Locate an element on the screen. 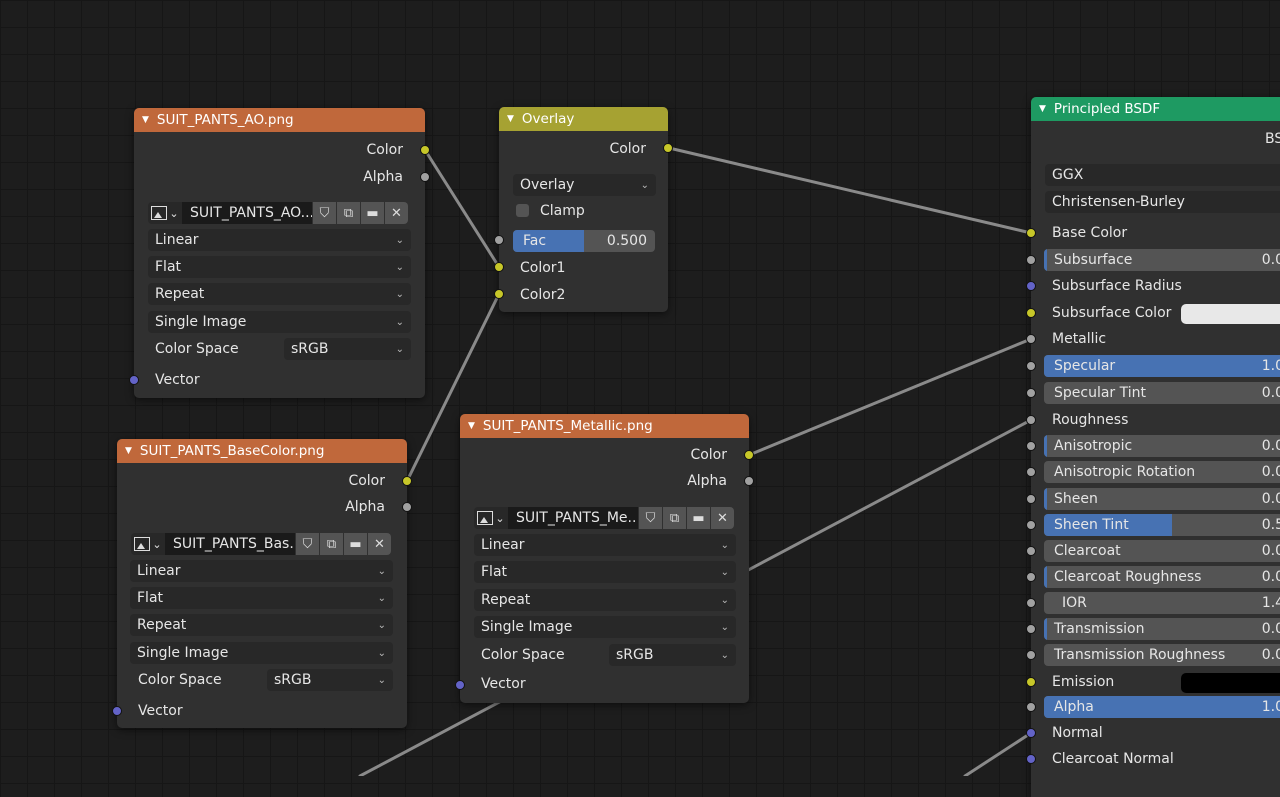  input-socket-subsurface-radius is located at coordinates (1031, 286).